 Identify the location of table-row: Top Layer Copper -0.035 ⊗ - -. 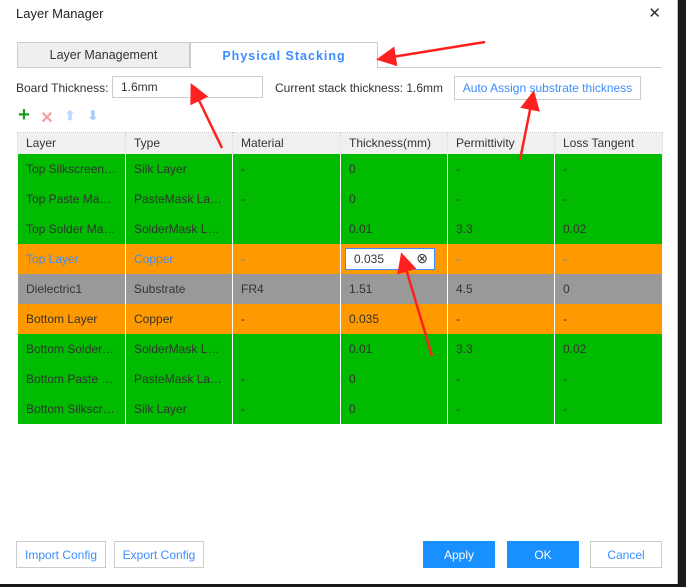
(340, 258).